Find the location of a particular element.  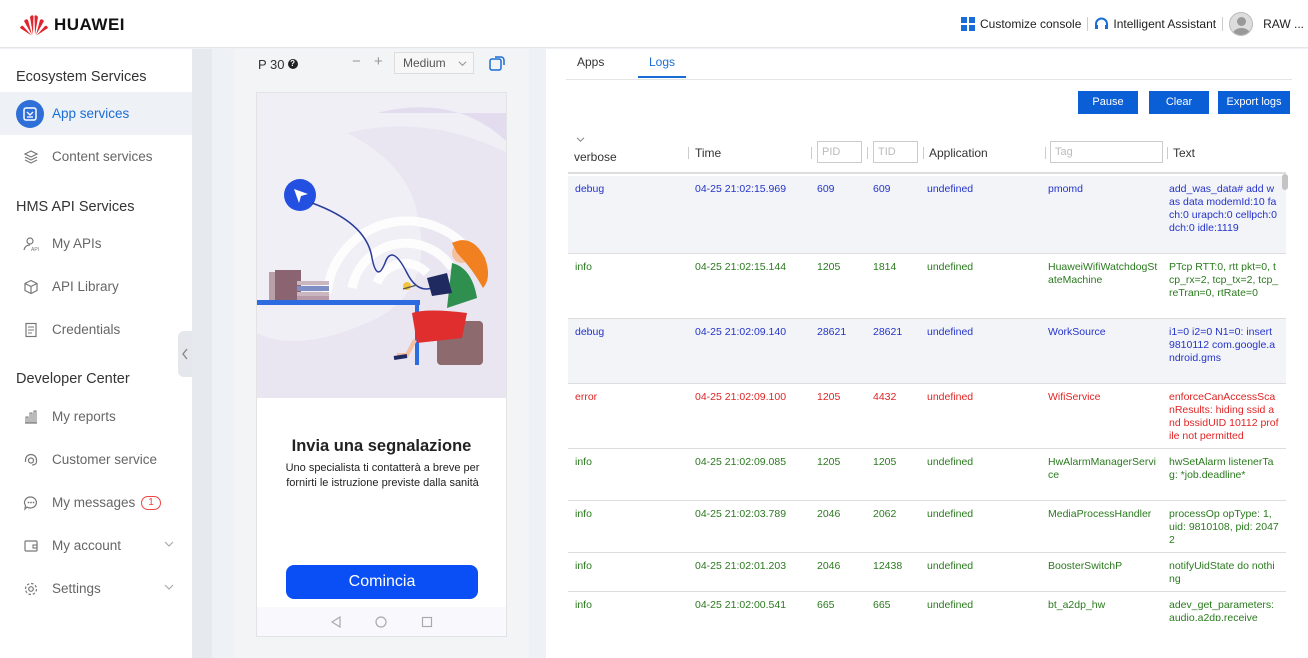

sidebar-item-my-account: My account is located at coordinates (96, 545).